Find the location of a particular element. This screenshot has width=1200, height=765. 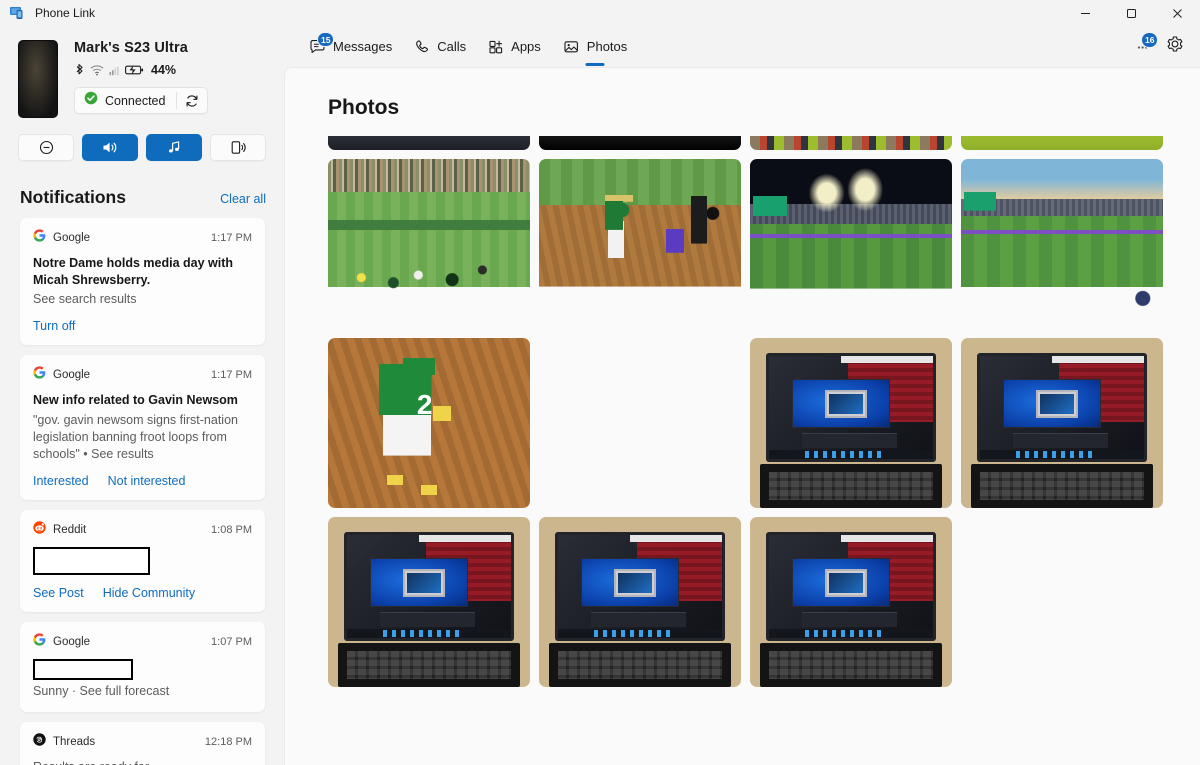

messages-icon: 15 is located at coordinates (322, 43).